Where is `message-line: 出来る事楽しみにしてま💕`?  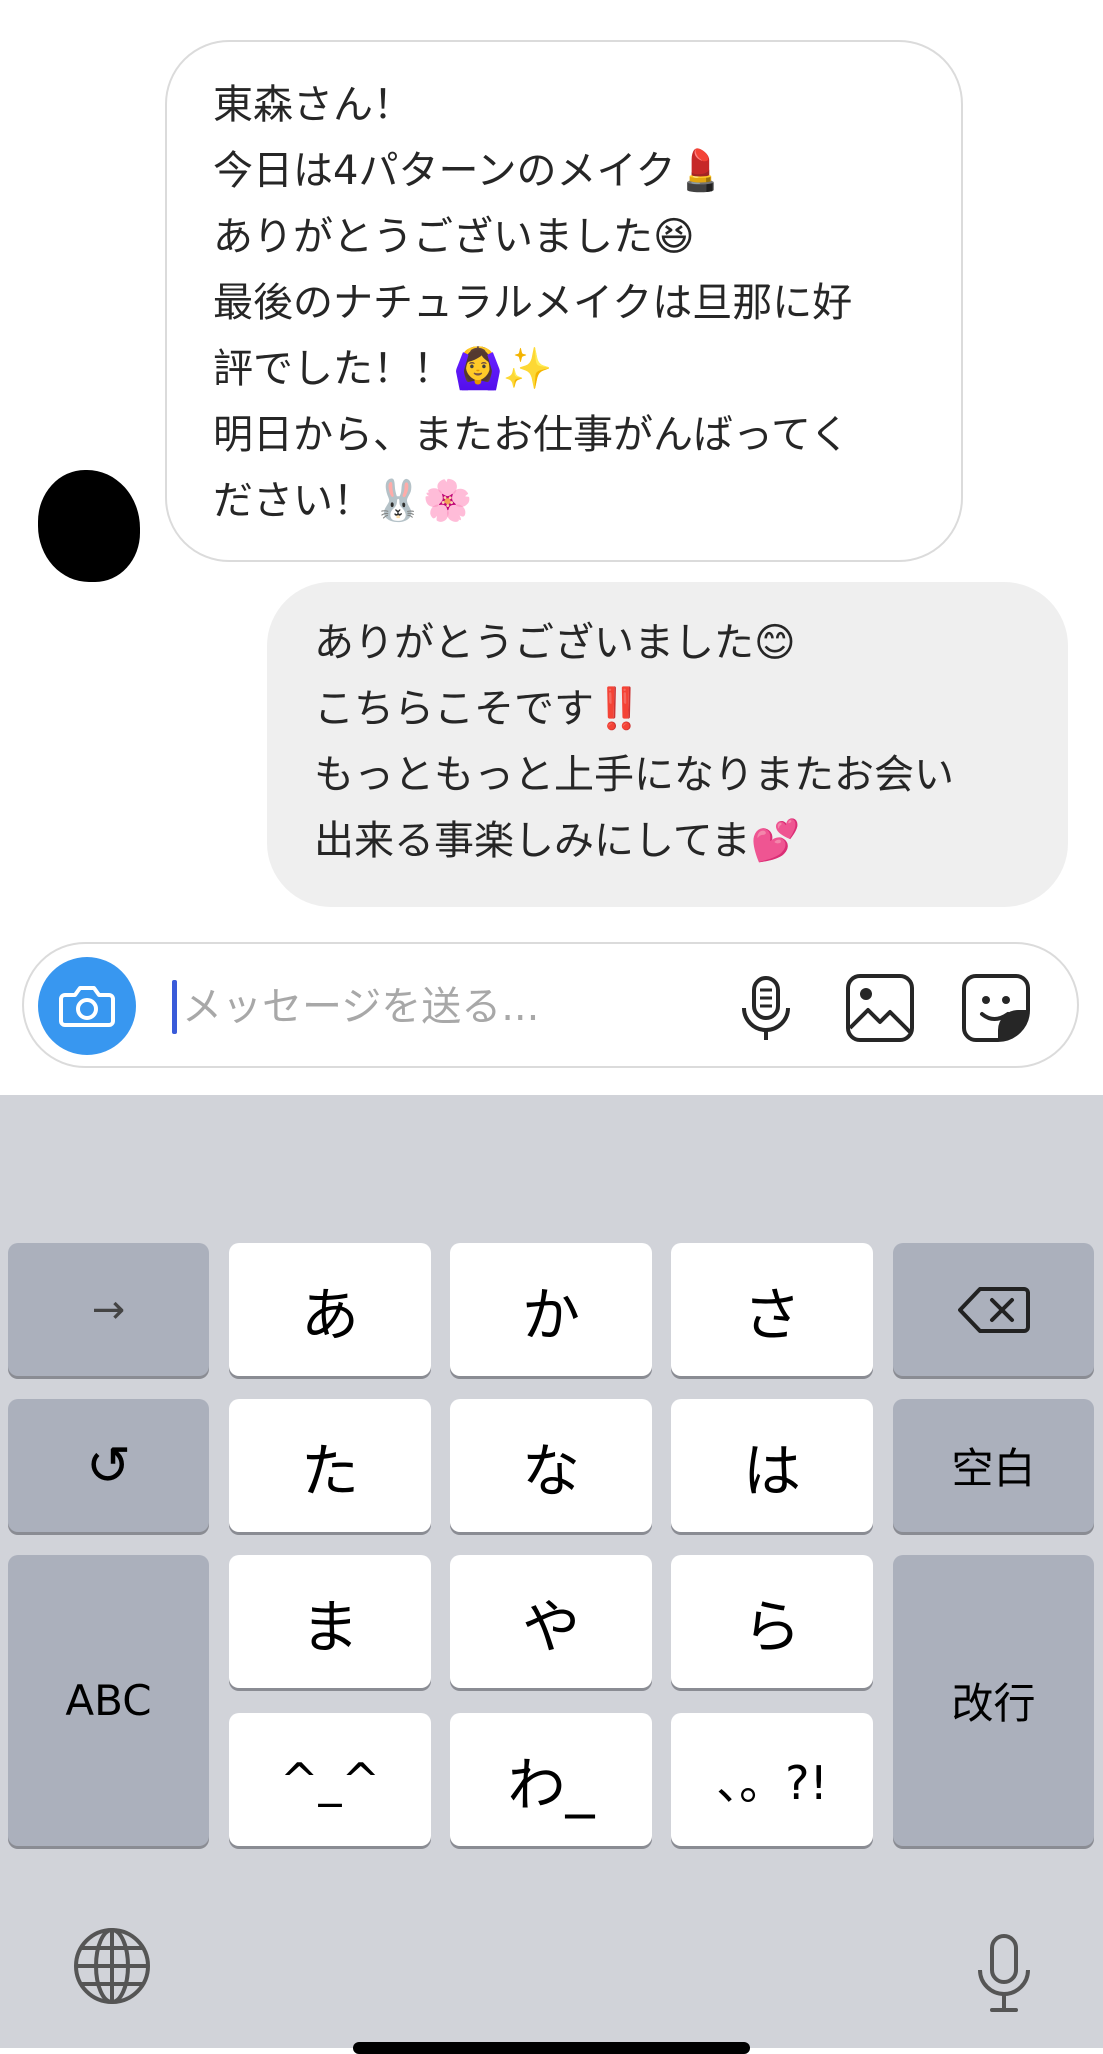
message-line: 出来る事楽しみにしてま💕 is located at coordinates (557, 841).